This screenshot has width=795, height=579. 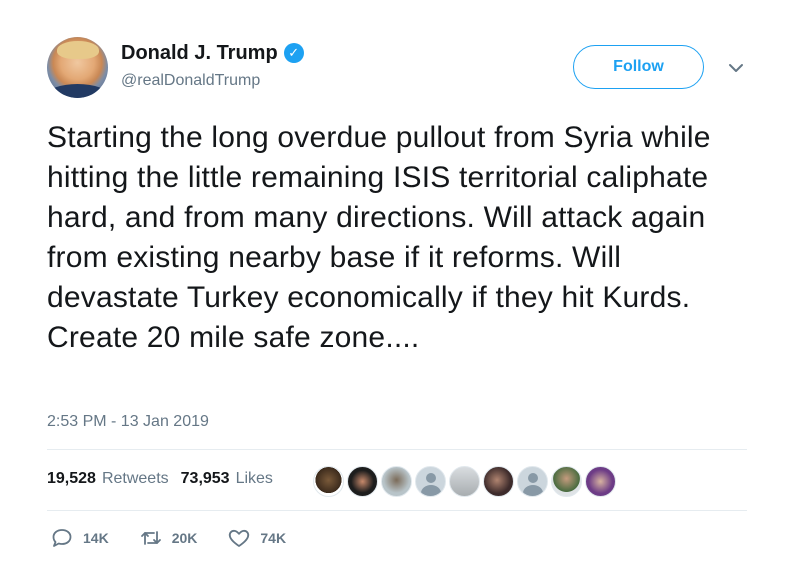 What do you see at coordinates (135, 479) in the screenshot?
I see `retweets-label: Retweets` at bounding box center [135, 479].